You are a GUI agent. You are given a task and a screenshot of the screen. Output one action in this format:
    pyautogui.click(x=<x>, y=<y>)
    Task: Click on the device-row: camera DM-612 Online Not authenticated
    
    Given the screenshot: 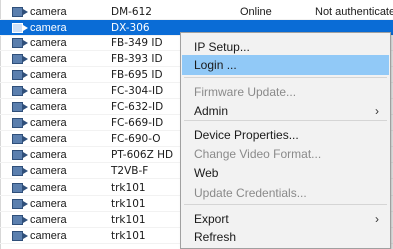 What is the action you would take?
    pyautogui.click(x=196, y=12)
    